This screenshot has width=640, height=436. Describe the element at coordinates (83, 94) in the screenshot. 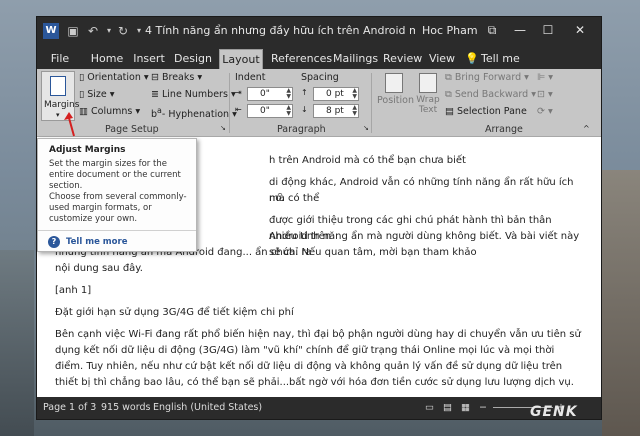

I see `size-icon: ▯` at that location.